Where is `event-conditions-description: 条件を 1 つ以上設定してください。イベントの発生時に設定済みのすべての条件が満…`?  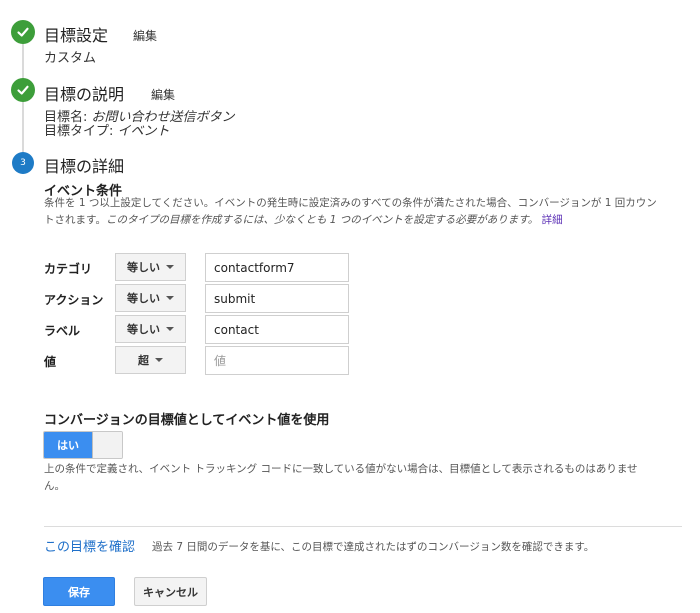 event-conditions-description: 条件を 1 つ以上設定してください。イベントの発生時に設定済みのすべての条件が満… is located at coordinates (364, 212).